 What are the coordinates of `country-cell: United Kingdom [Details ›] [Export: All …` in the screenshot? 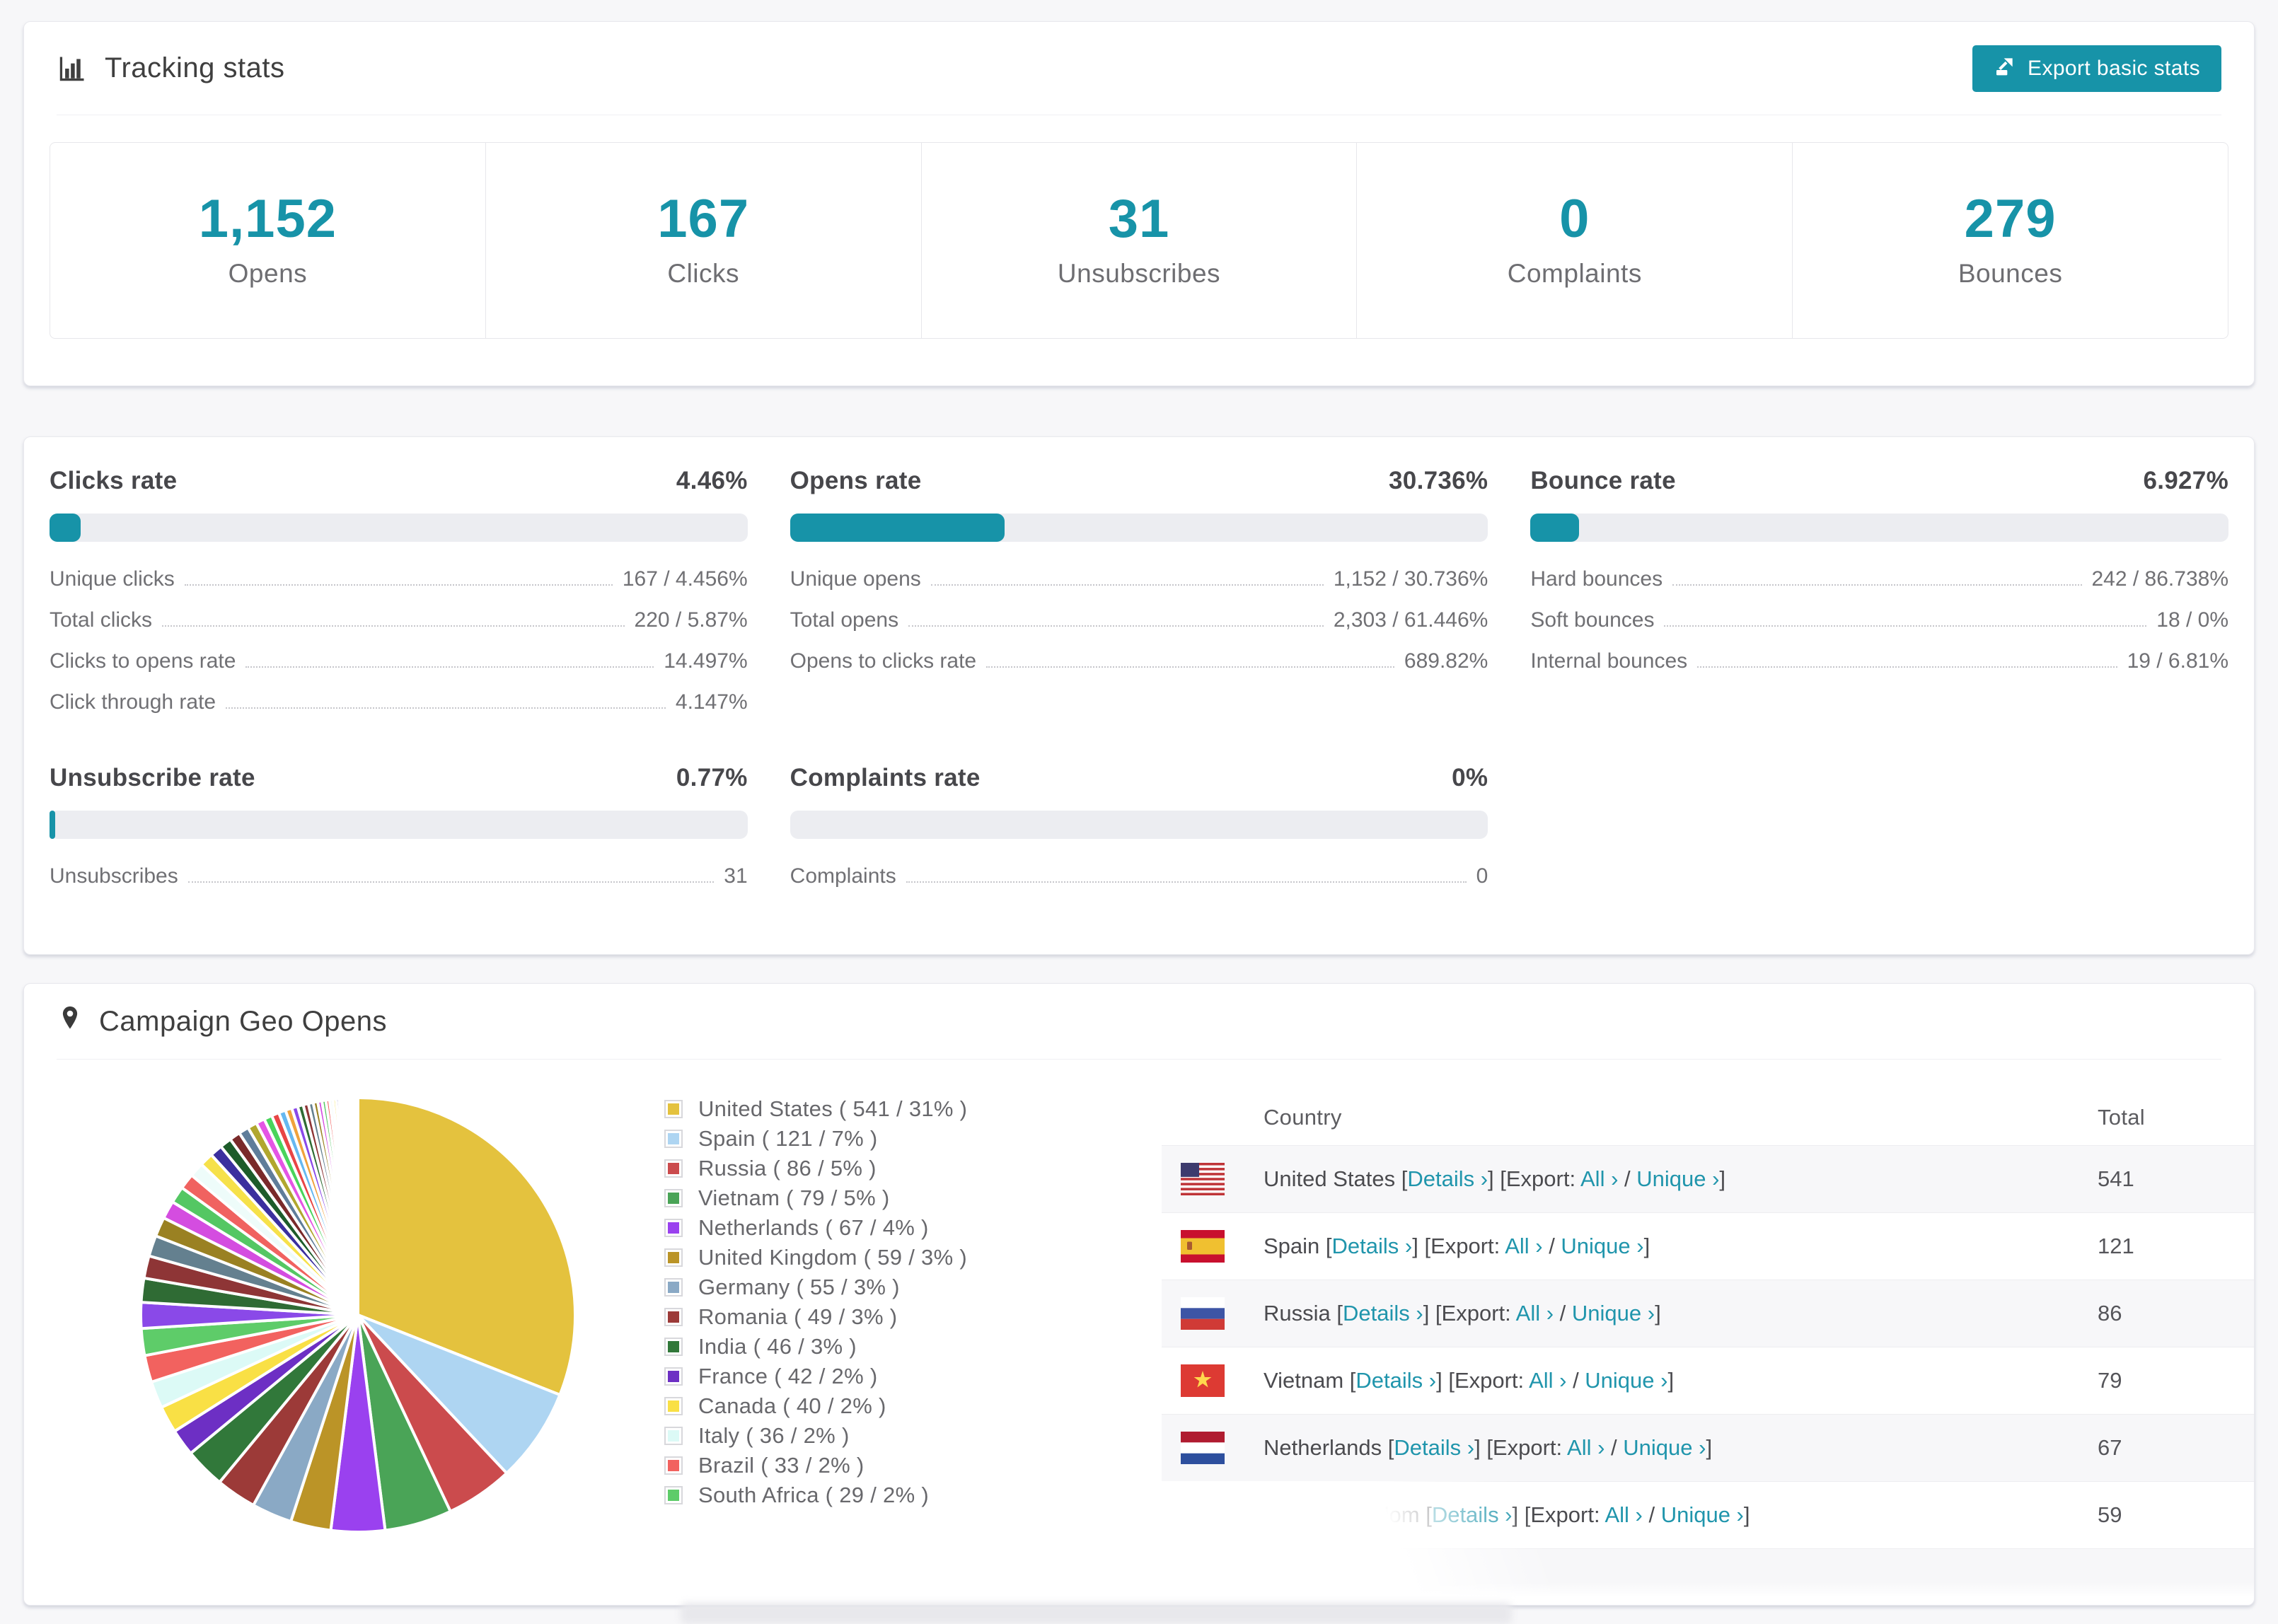 It's located at (1681, 1515).